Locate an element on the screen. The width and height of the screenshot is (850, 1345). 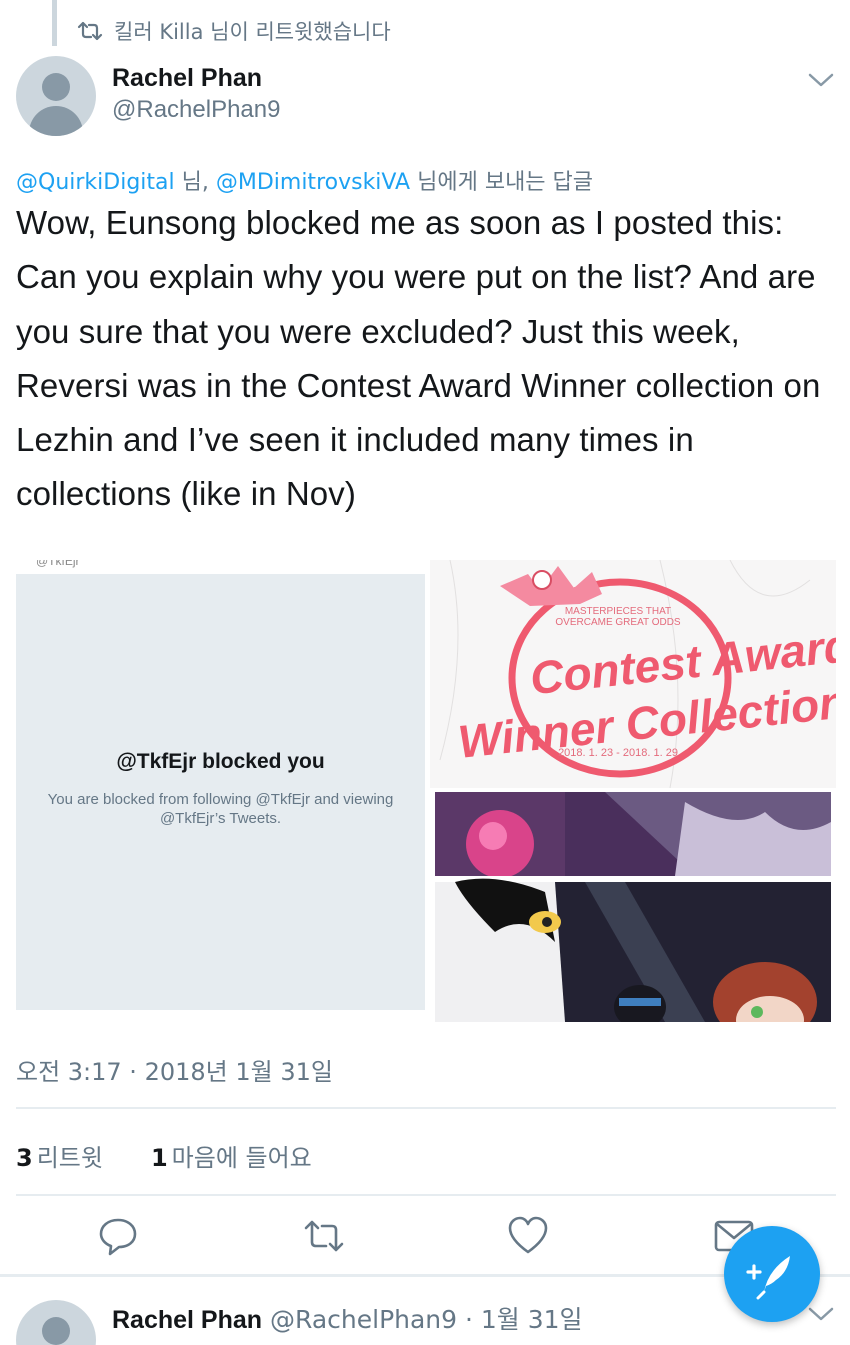
like-icon is located at coordinates (528, 1236).